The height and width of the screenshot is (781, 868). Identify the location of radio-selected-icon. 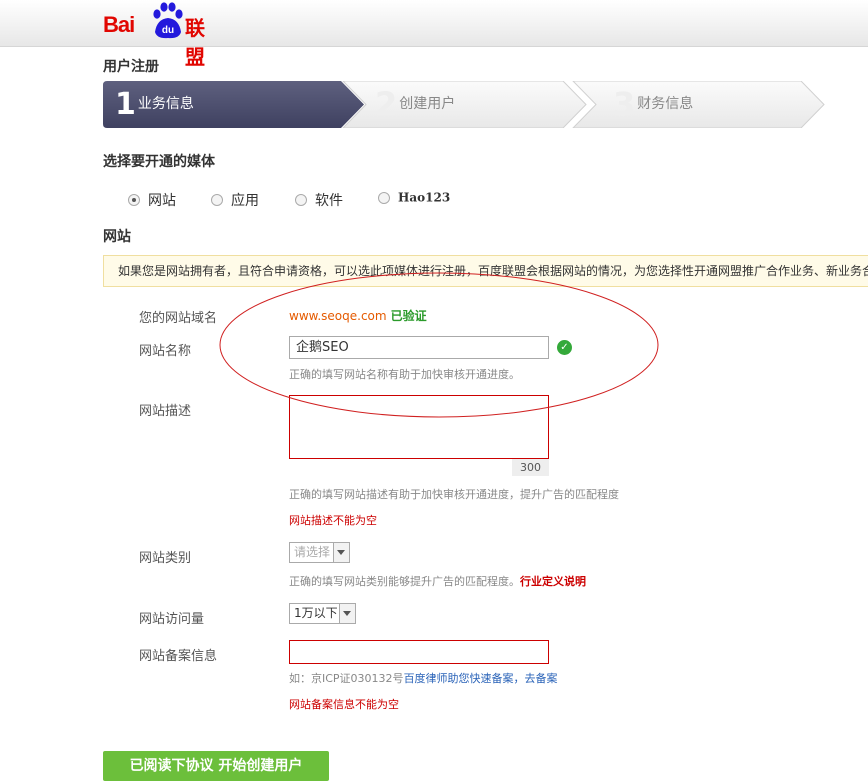
(134, 200).